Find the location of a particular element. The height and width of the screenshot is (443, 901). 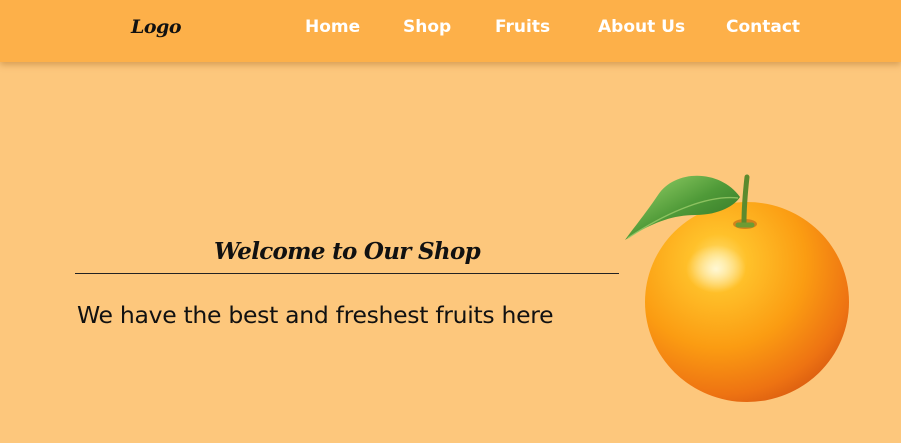

nav-link-about-us: About Us is located at coordinates (641, 27).